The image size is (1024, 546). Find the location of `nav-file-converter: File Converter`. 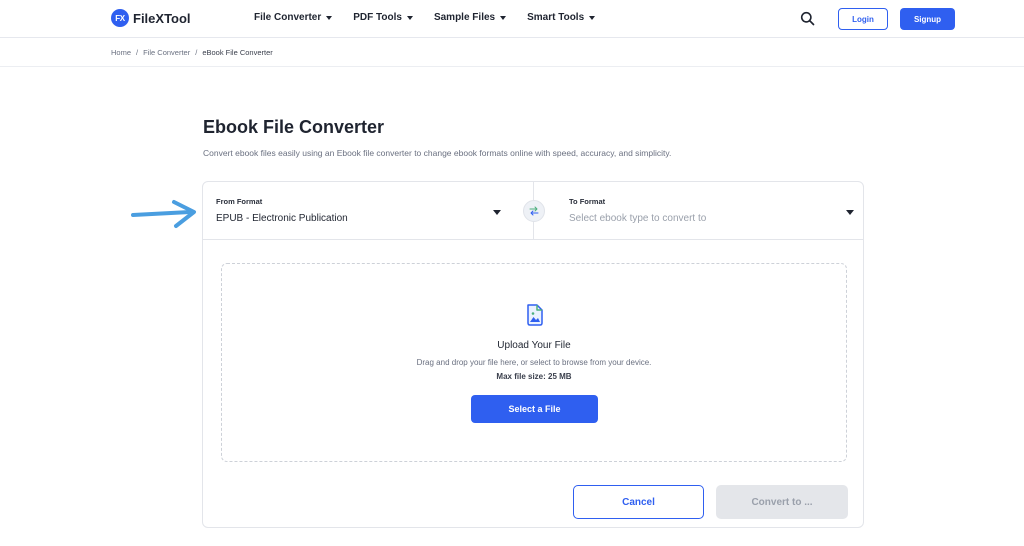

nav-file-converter: File Converter is located at coordinates (293, 17).